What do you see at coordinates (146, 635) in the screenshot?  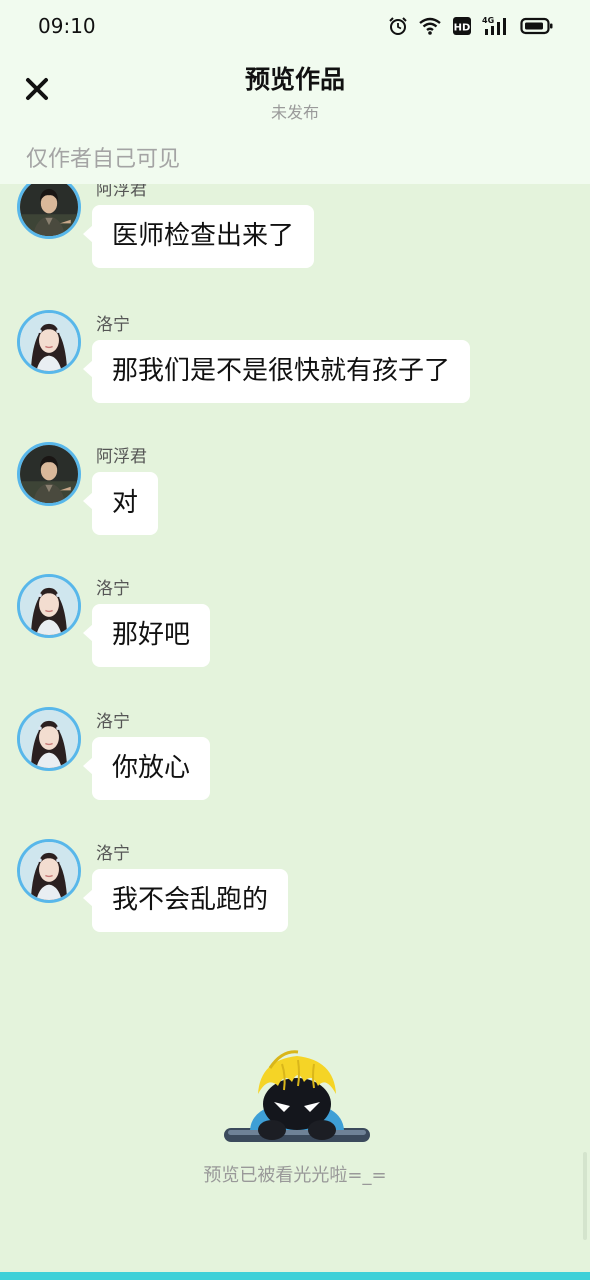 I see `message-bubble: 那好吧` at bounding box center [146, 635].